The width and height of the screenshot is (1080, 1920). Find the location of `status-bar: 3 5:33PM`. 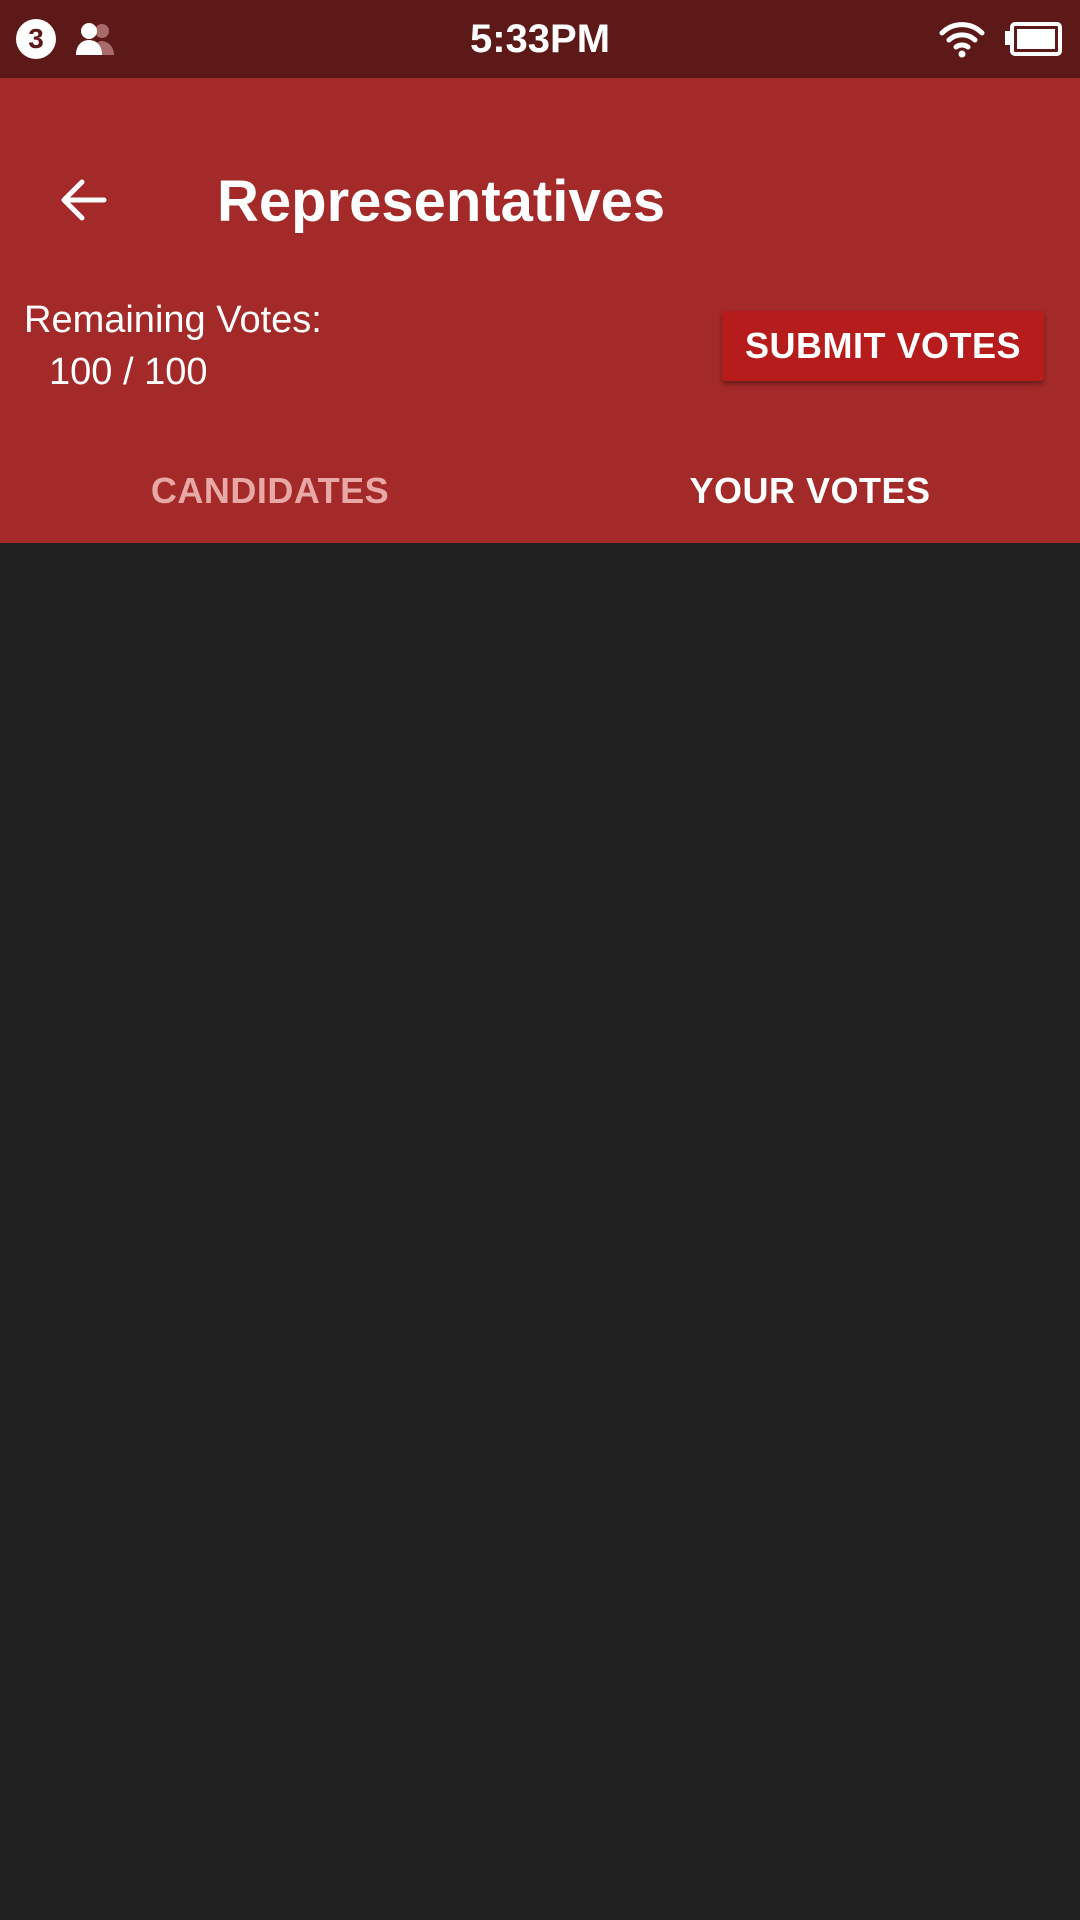

status-bar: 3 5:33PM is located at coordinates (540, 39).